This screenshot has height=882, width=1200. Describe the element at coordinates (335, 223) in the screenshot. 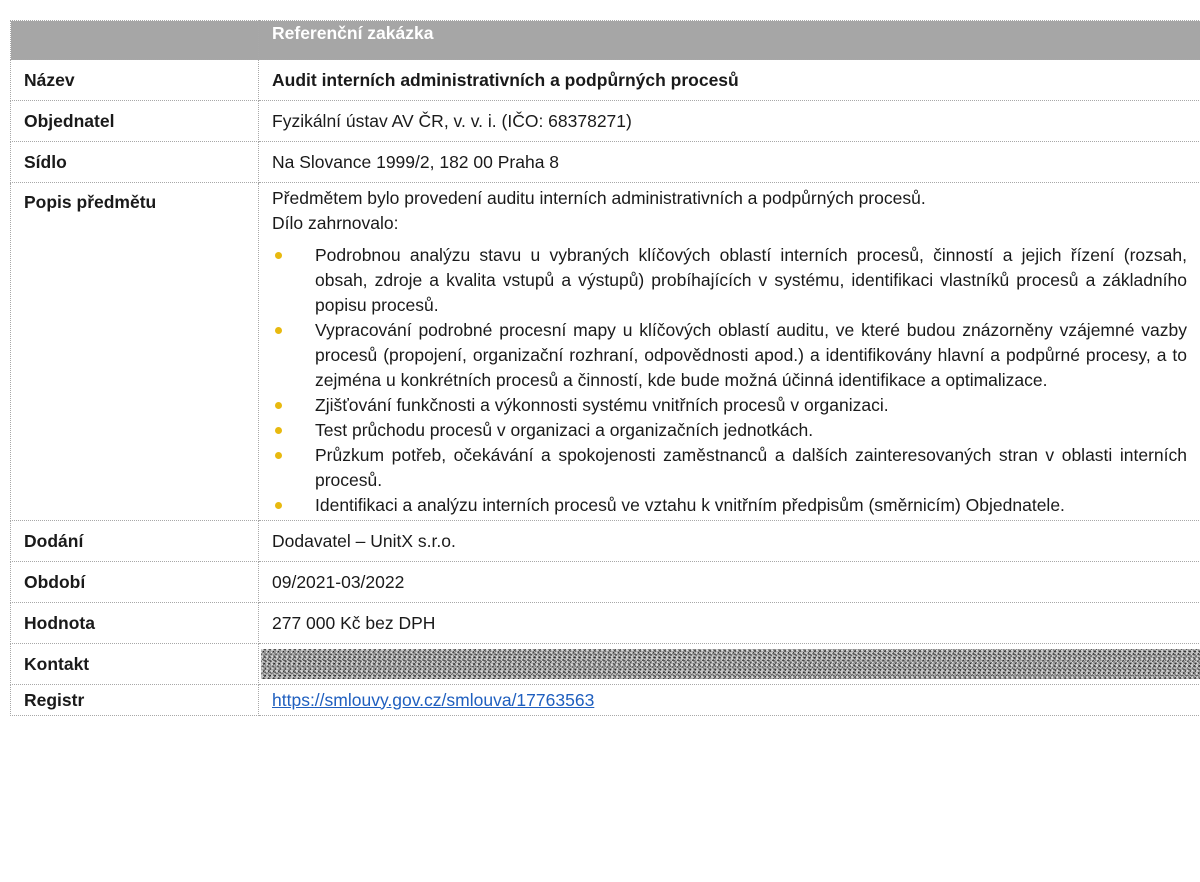

I see `description-intro-line2: Dílo zahrnovalo:` at that location.